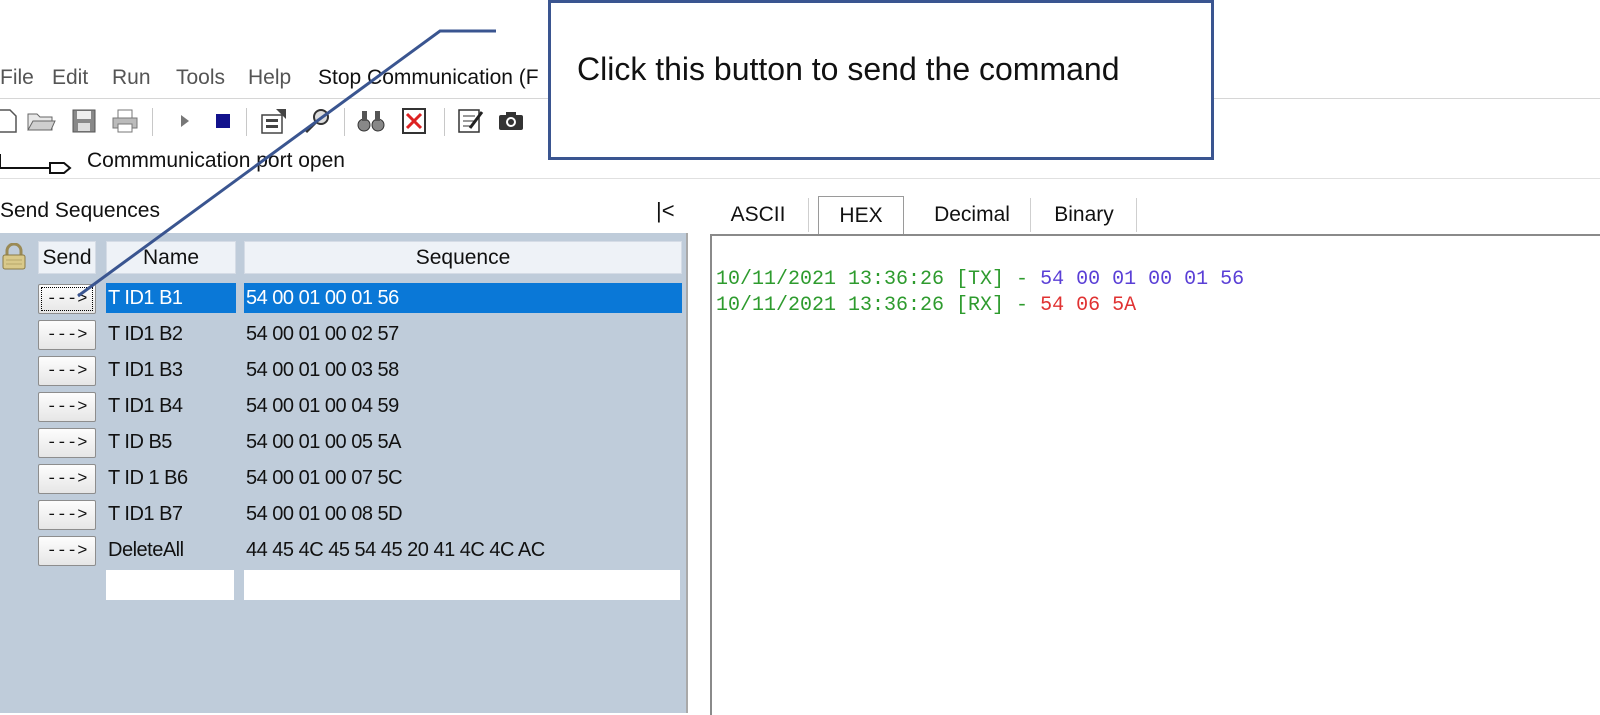  What do you see at coordinates (200, 78) in the screenshot?
I see `menu-tools: Tools` at bounding box center [200, 78].